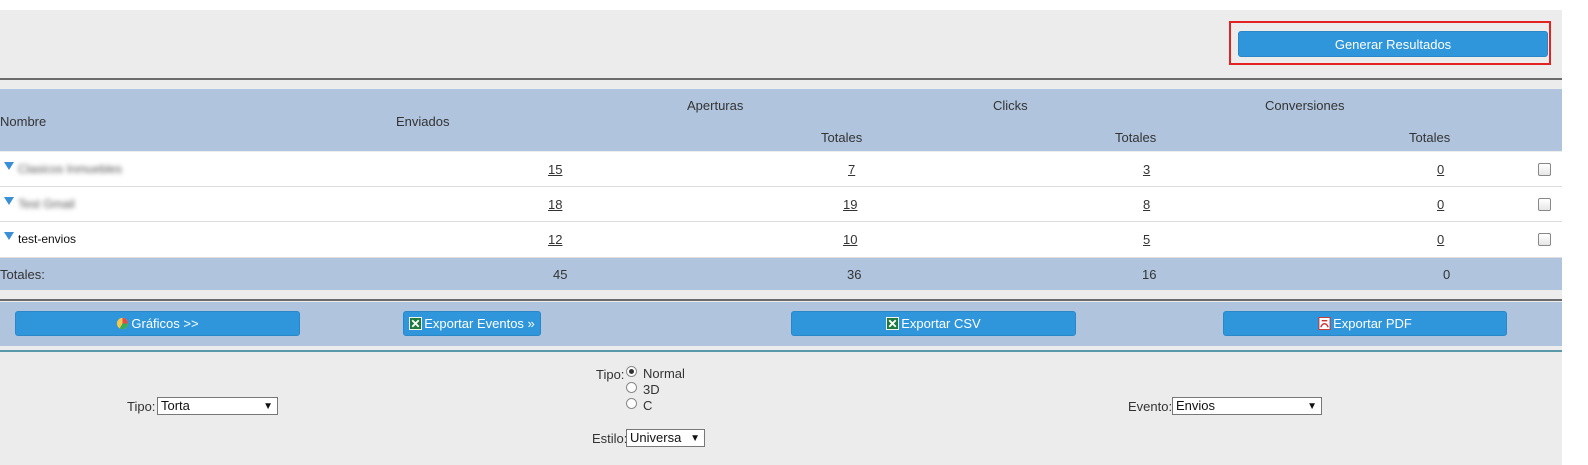  I want to click on aperturas-link: 19, so click(850, 204).